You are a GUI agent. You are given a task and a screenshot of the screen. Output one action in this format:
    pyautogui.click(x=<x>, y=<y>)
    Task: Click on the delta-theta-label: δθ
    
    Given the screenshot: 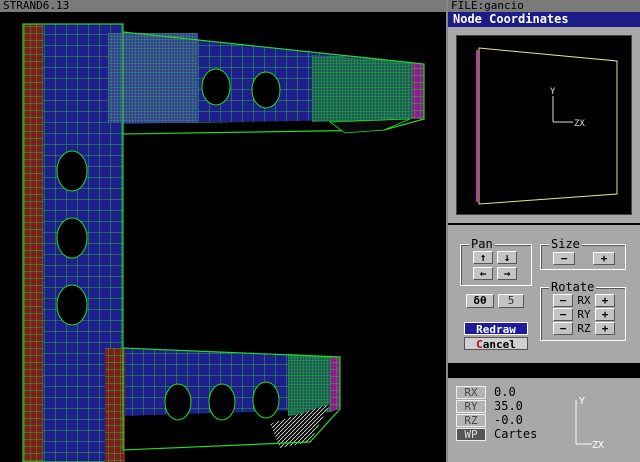 What is the action you would take?
    pyautogui.click(x=480, y=301)
    